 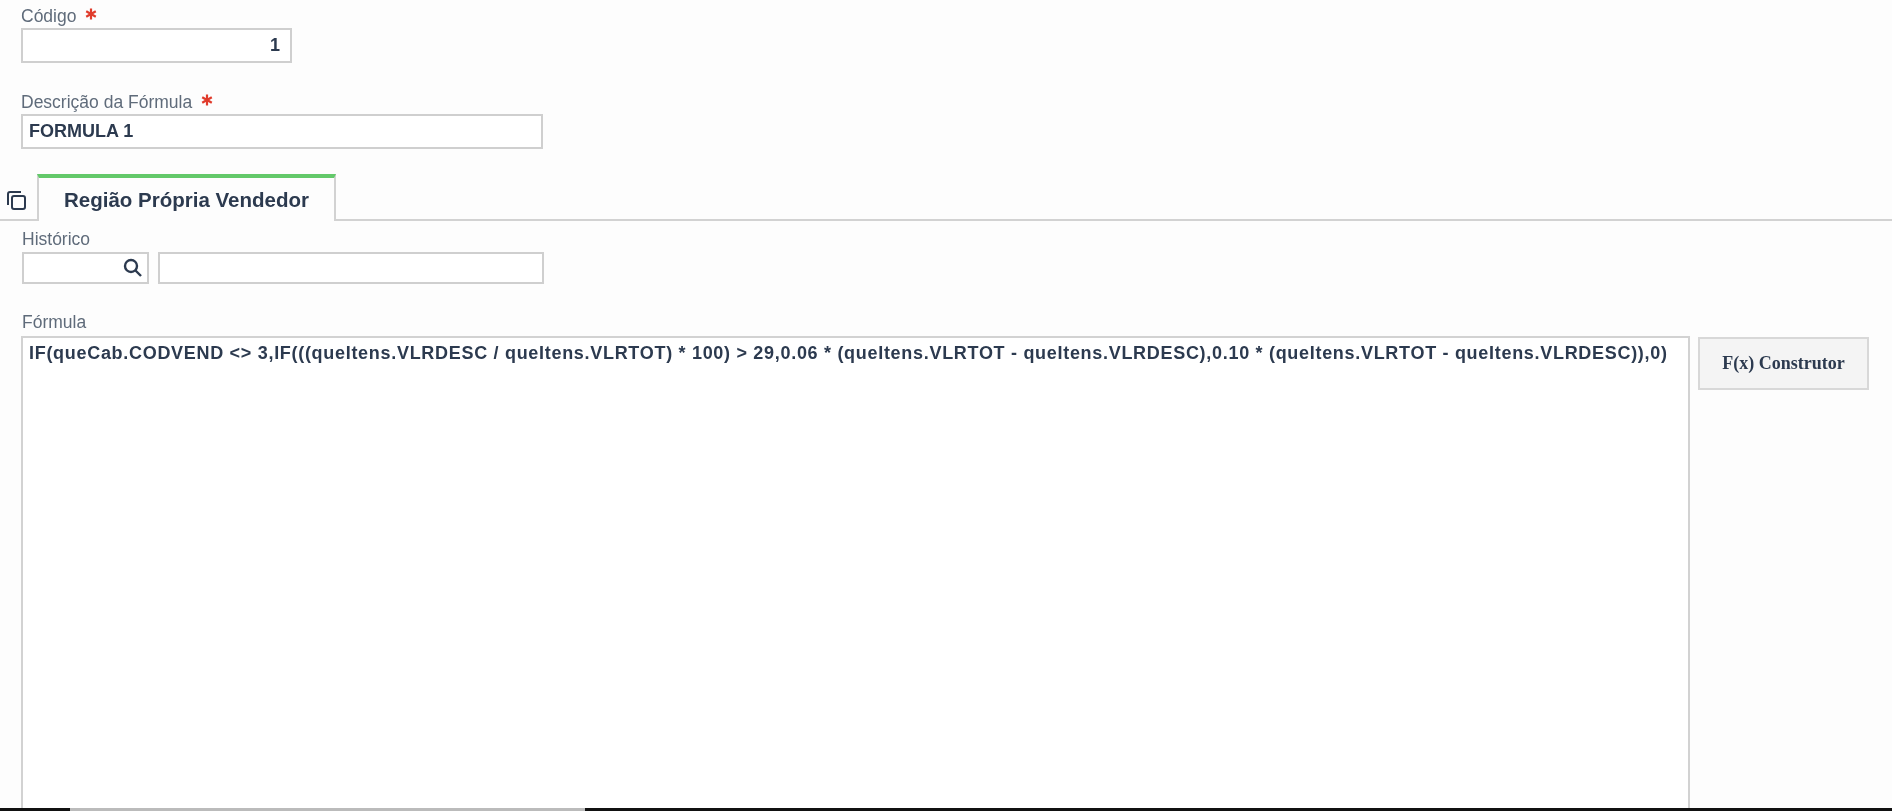 I want to click on lookup-field, so click(x=85, y=268).